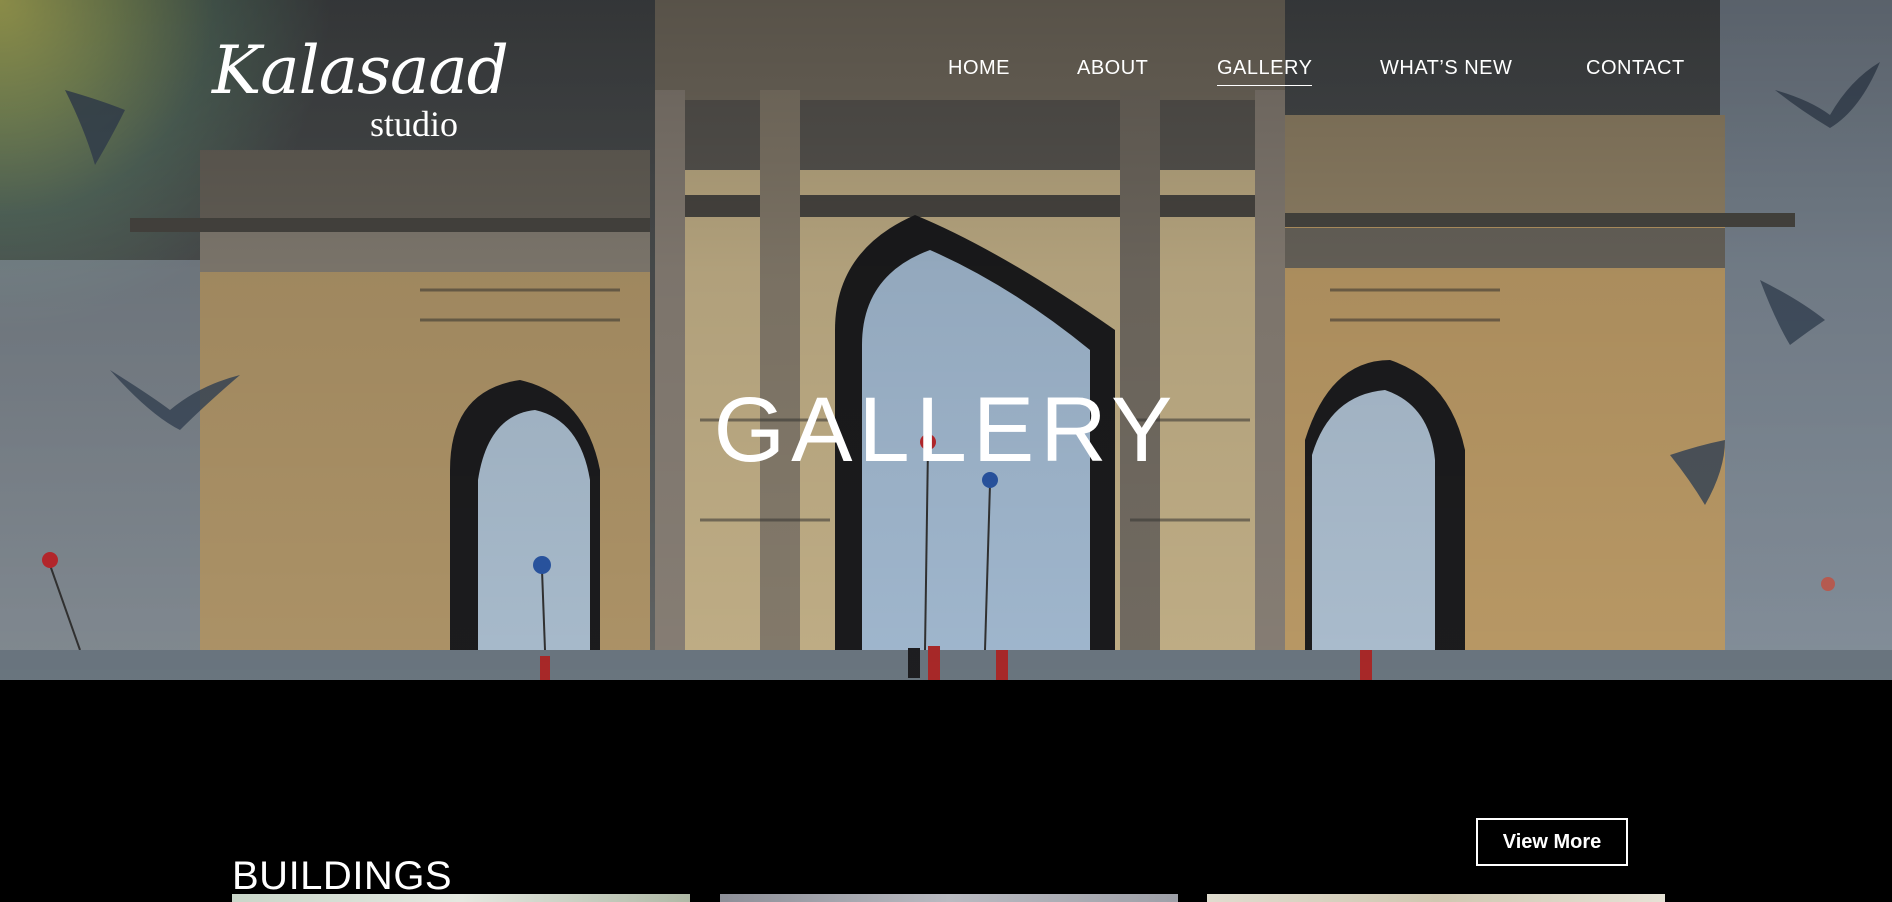  Describe the element at coordinates (1552, 842) in the screenshot. I see `view-more-button: View More` at that location.